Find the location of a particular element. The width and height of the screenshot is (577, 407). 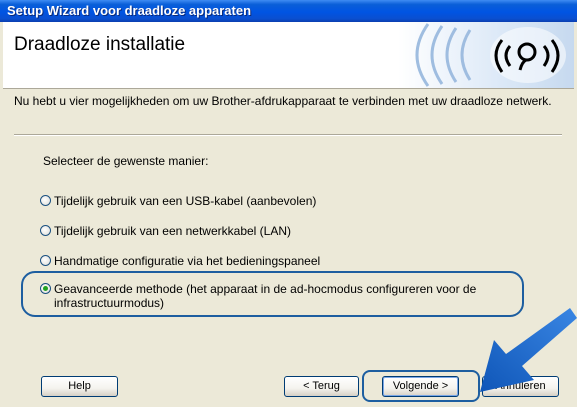

wifi-signal-icon is located at coordinates (486, 55).